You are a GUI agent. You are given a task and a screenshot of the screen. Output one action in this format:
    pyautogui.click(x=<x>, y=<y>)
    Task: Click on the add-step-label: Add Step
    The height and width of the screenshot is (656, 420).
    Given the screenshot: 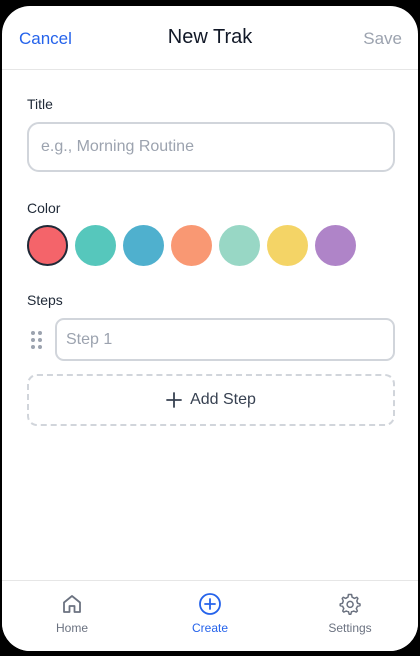 What is the action you would take?
    pyautogui.click(x=223, y=399)
    